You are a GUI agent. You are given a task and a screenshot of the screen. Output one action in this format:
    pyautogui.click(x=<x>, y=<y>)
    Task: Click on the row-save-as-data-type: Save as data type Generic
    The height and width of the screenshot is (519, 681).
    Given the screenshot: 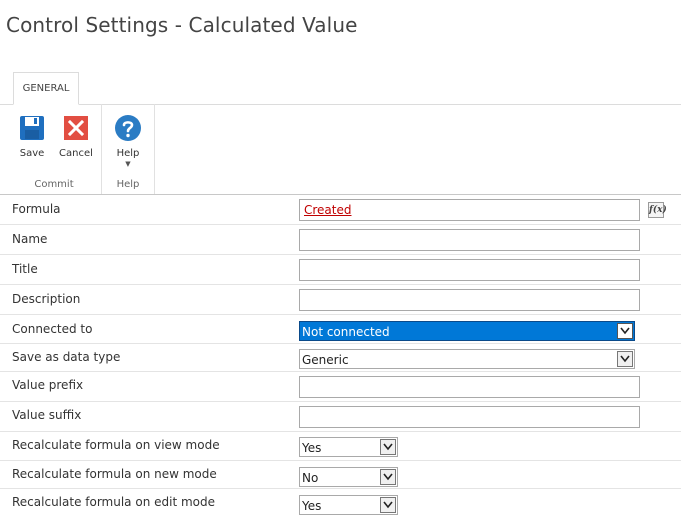 What is the action you would take?
    pyautogui.click(x=340, y=358)
    